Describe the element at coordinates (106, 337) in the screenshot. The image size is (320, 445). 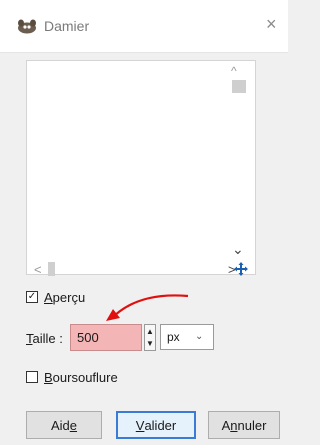
I see `size-input: 500` at that location.